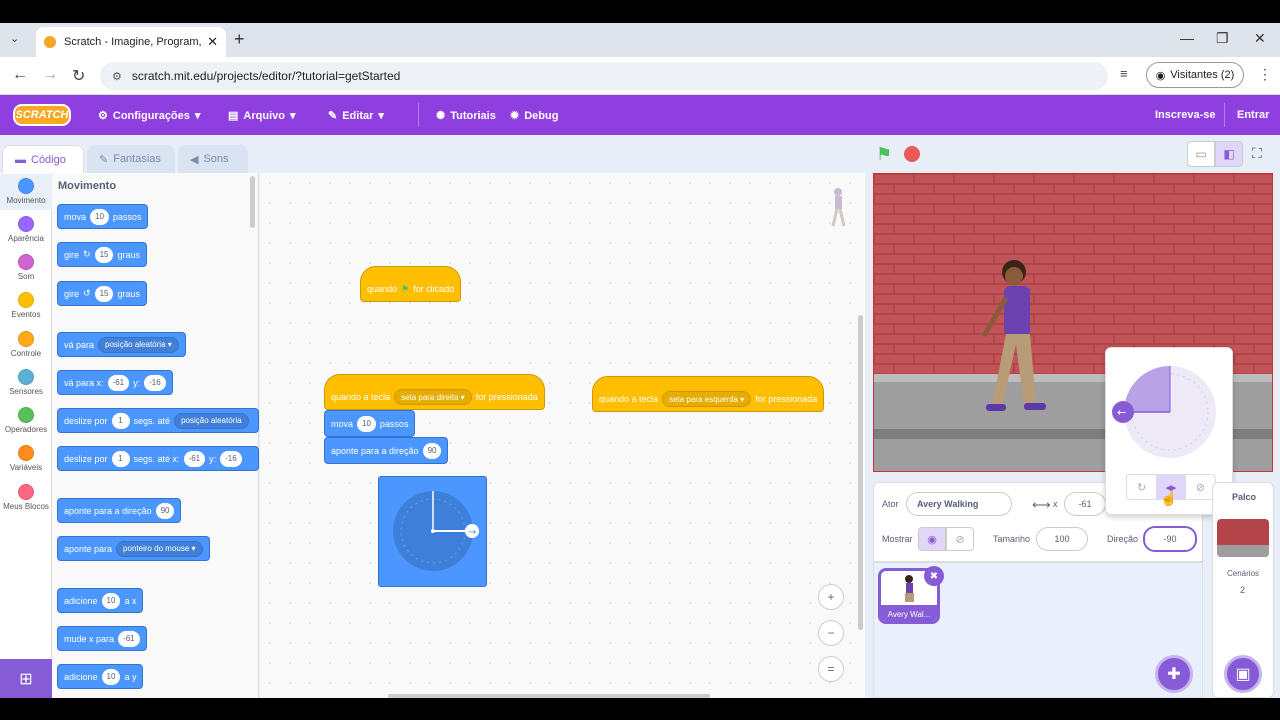 The image size is (1280, 720). I want to click on dont-rotate-icon: ⊘, so click(1200, 487).